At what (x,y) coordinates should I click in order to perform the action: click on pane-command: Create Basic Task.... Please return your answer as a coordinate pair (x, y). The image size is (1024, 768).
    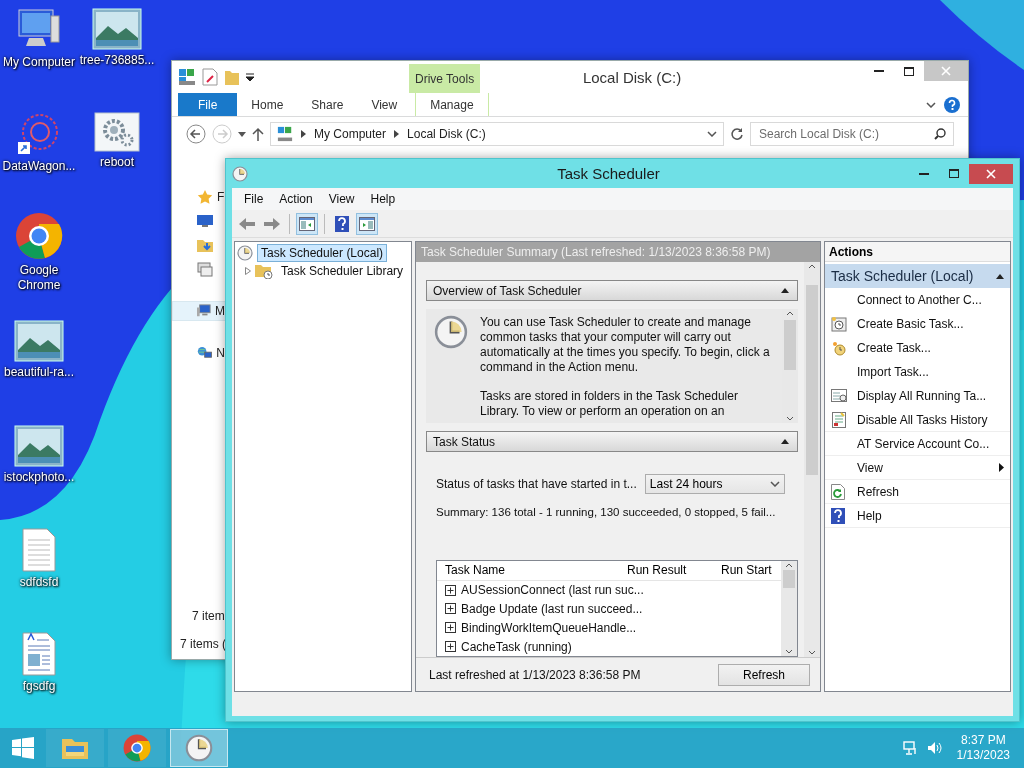
    Looking at the image, I should click on (917, 324).